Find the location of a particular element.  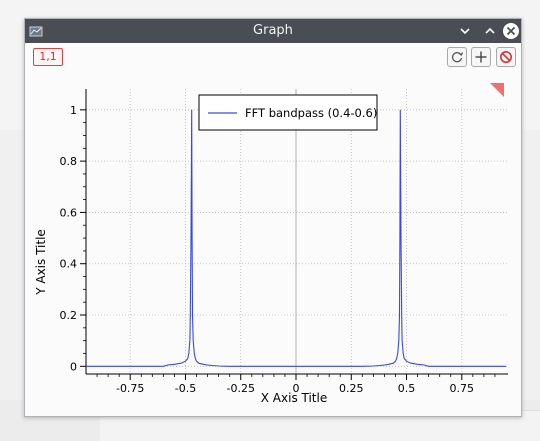

plus-icon is located at coordinates (481, 57).